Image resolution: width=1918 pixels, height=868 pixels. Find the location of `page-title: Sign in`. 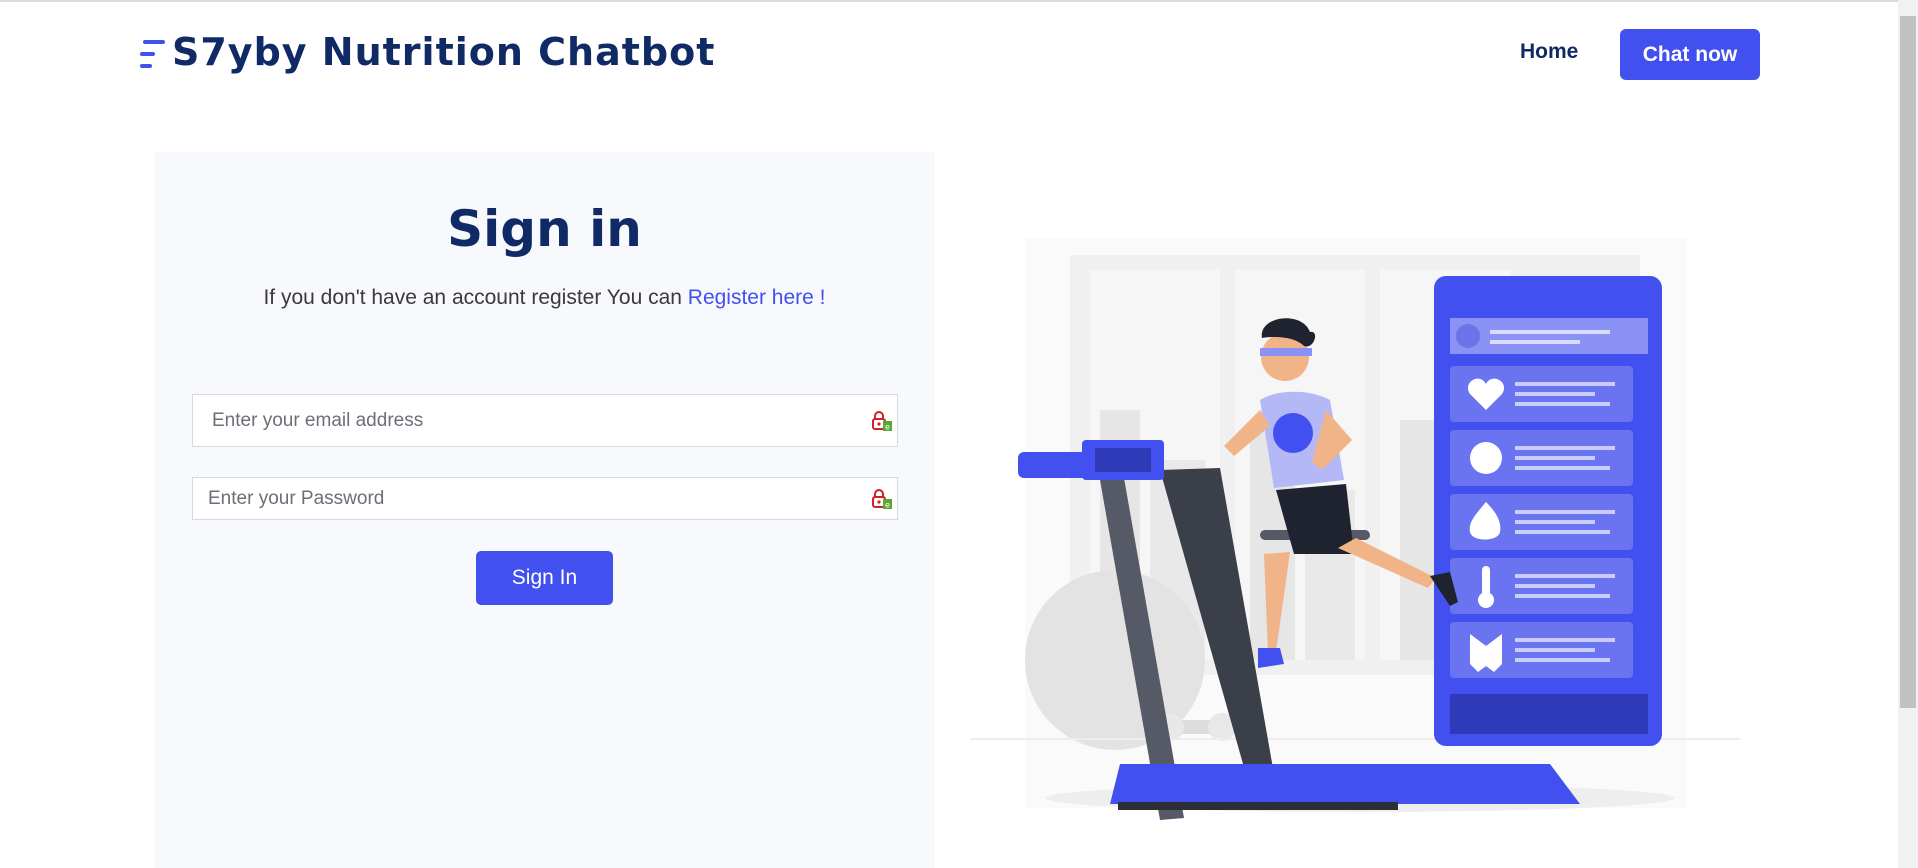

page-title: Sign in is located at coordinates (544, 229).